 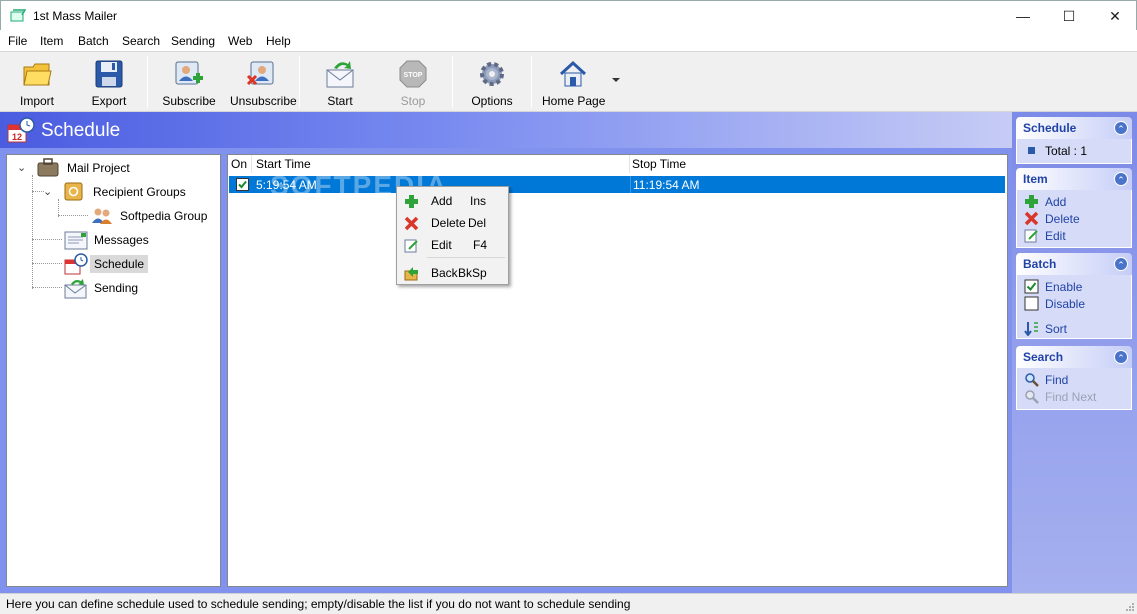 I want to click on maximize-button: ☐, so click(x=1069, y=16).